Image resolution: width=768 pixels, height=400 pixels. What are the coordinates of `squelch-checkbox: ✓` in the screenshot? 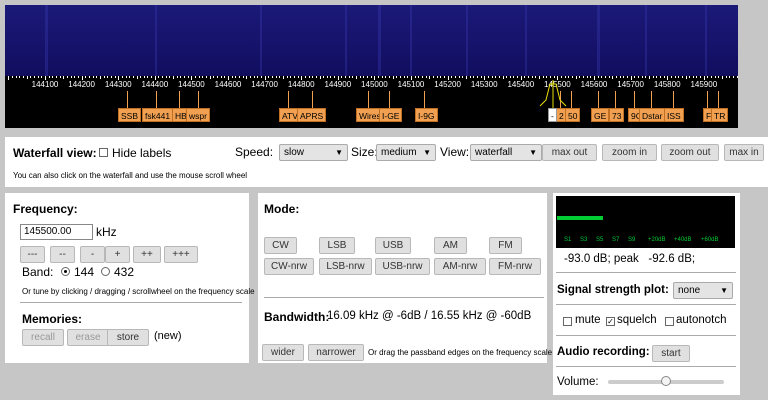 It's located at (610, 321).